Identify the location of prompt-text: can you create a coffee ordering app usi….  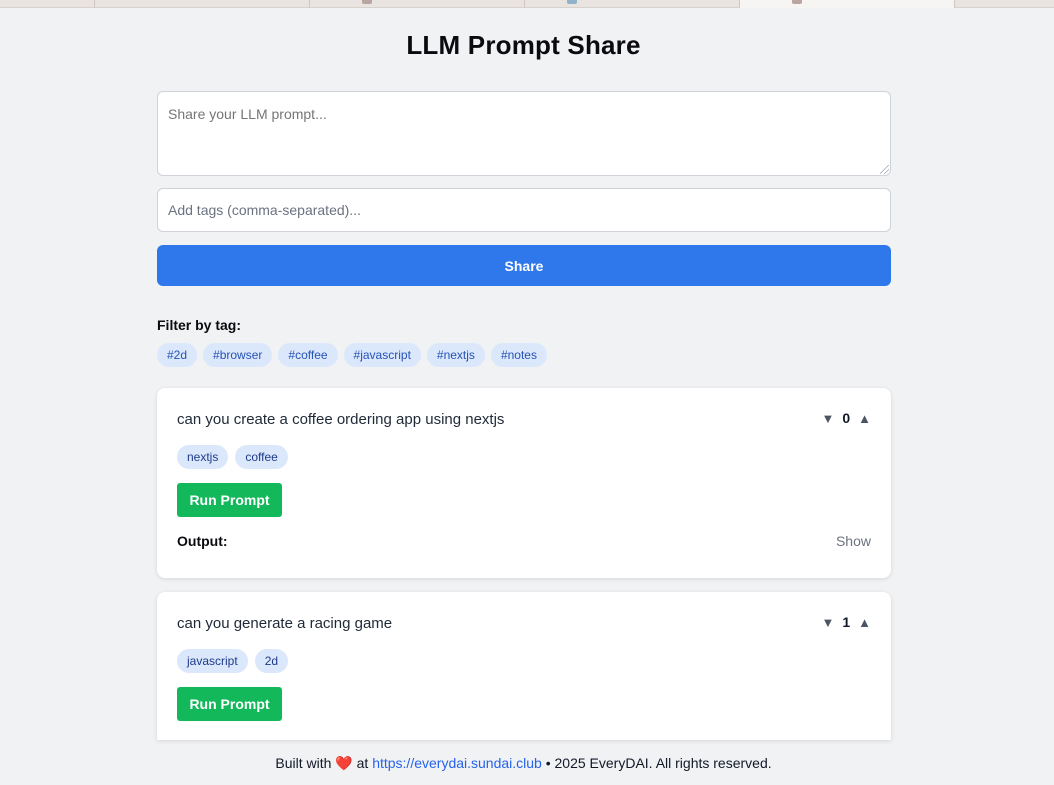
(341, 419).